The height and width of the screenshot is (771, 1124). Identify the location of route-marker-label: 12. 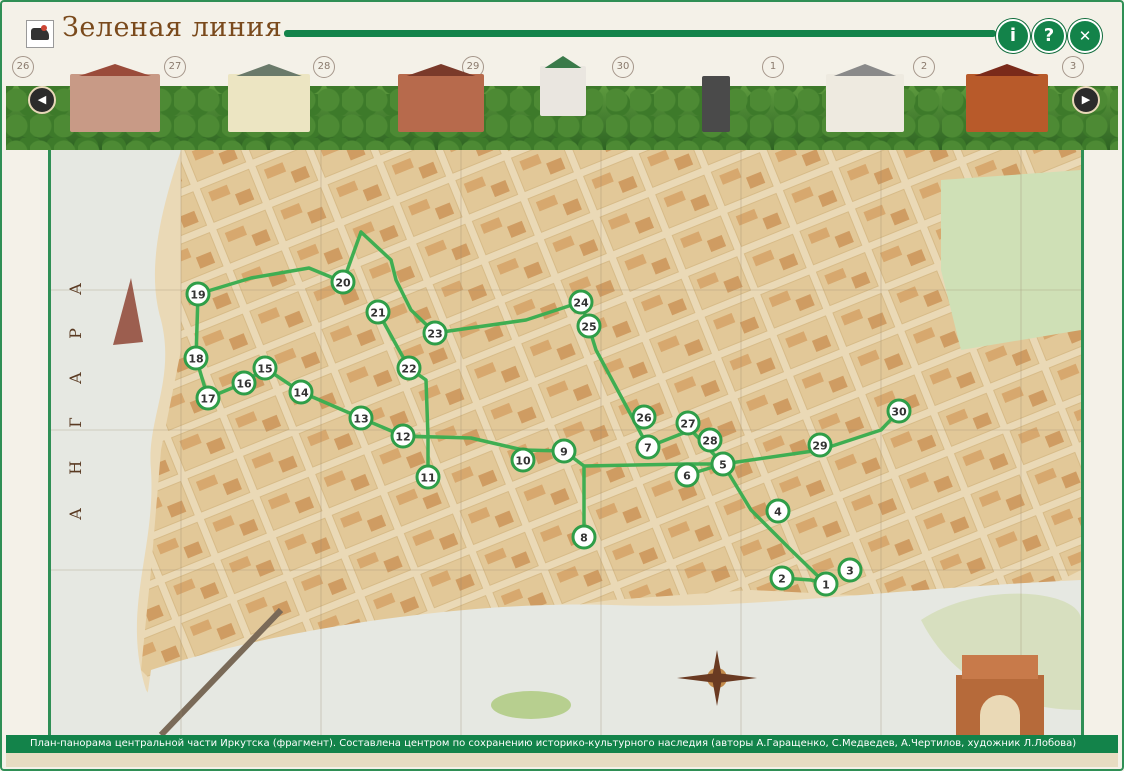
(402, 437).